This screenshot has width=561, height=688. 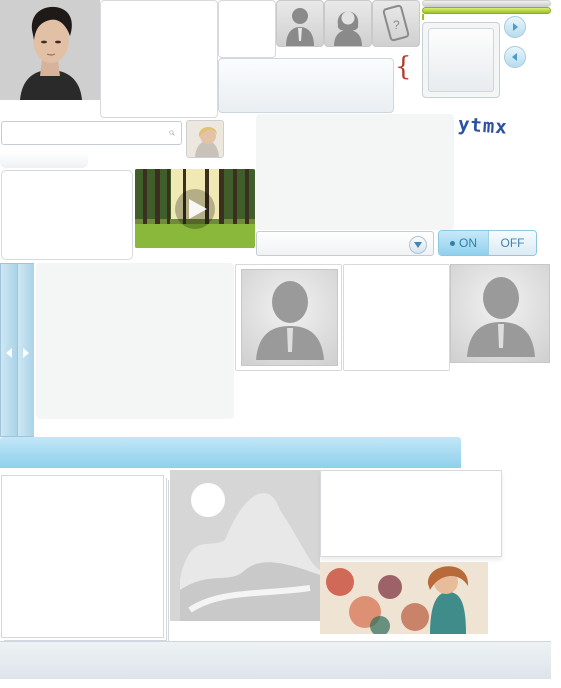 I want to click on stacked-panel, so click(x=82, y=556).